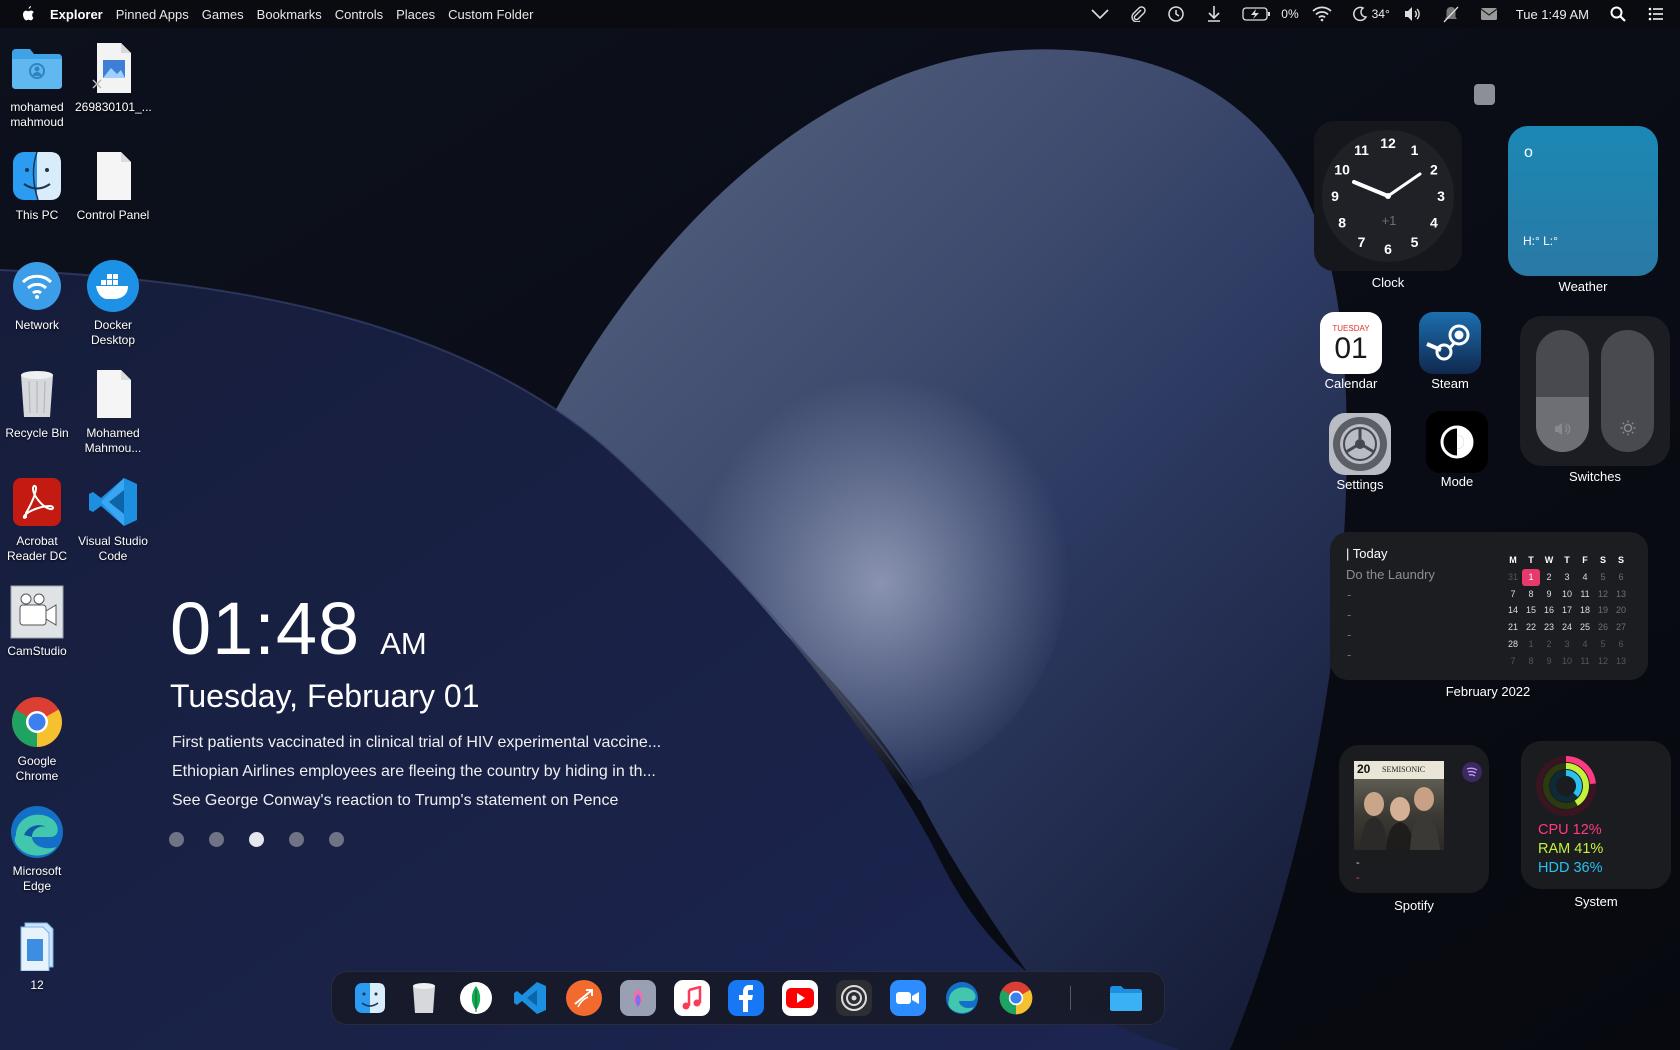 This screenshot has height=1050, width=1680. Describe the element at coordinates (1583, 201) in the screenshot. I see `weather-widget: o H:° L:°` at that location.